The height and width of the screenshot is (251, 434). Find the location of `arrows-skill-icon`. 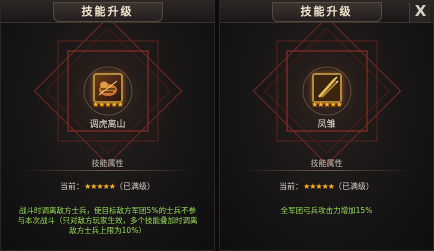

arrows-skill-icon is located at coordinates (326, 88).